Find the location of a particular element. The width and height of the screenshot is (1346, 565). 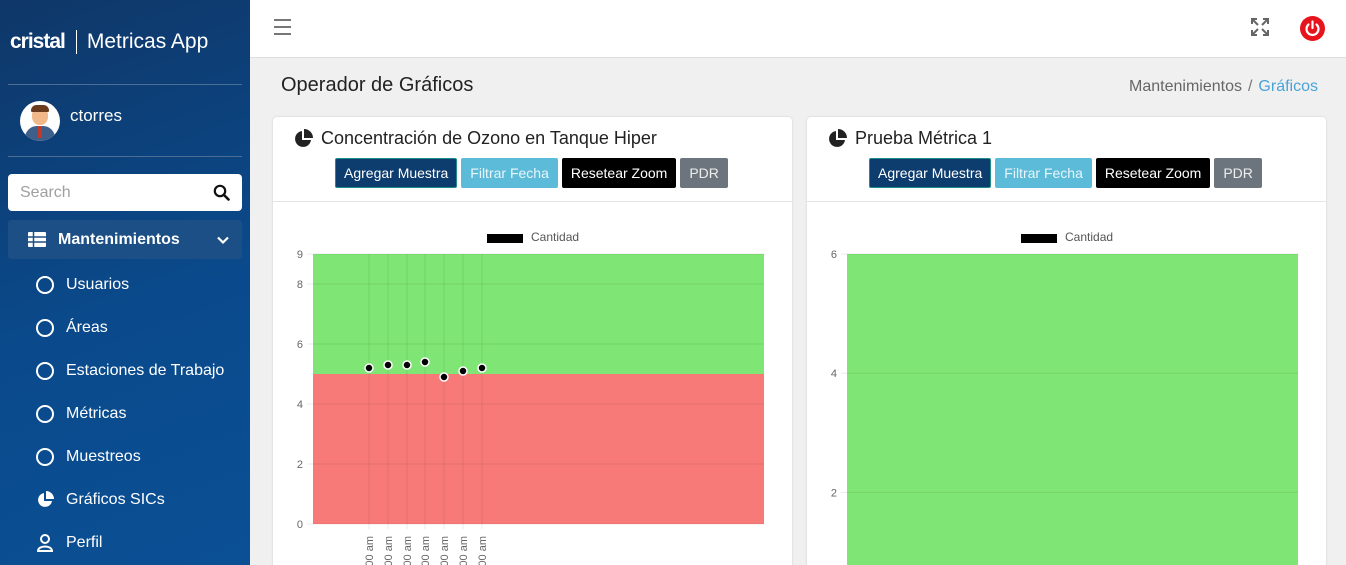

y-tick-label: 9 is located at coordinates (300, 255).